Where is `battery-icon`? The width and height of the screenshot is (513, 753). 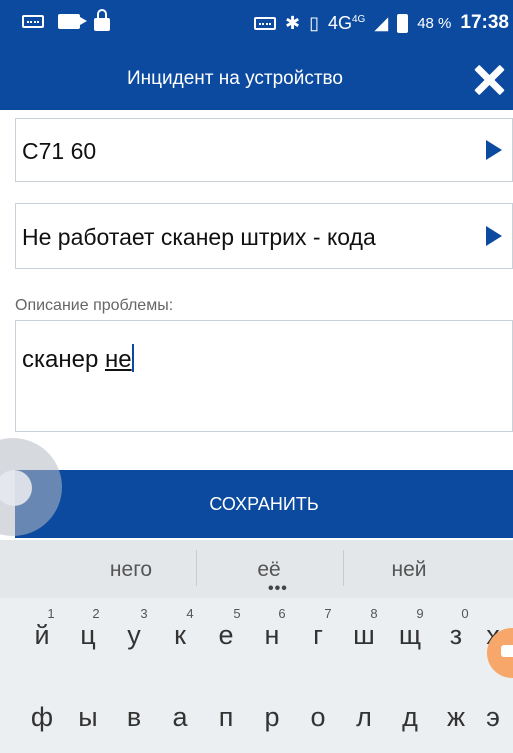
battery-icon is located at coordinates (403, 23).